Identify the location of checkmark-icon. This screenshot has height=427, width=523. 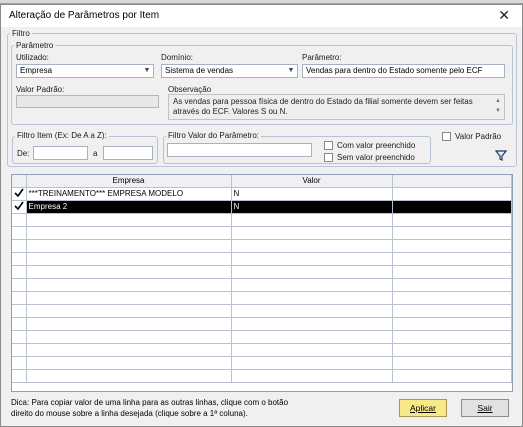
(19, 206).